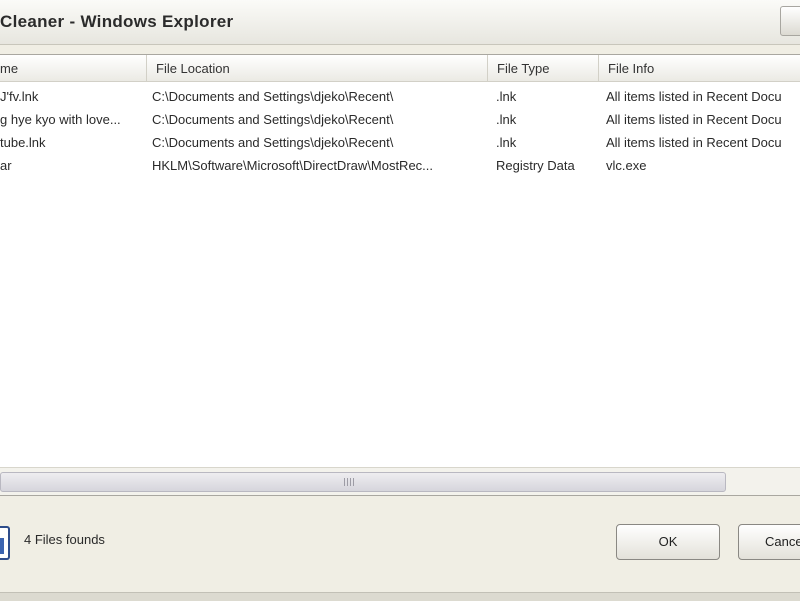 Image resolution: width=800 pixels, height=601 pixels. What do you see at coordinates (542, 68) in the screenshot?
I see `column-header-file-type: File Type` at bounding box center [542, 68].